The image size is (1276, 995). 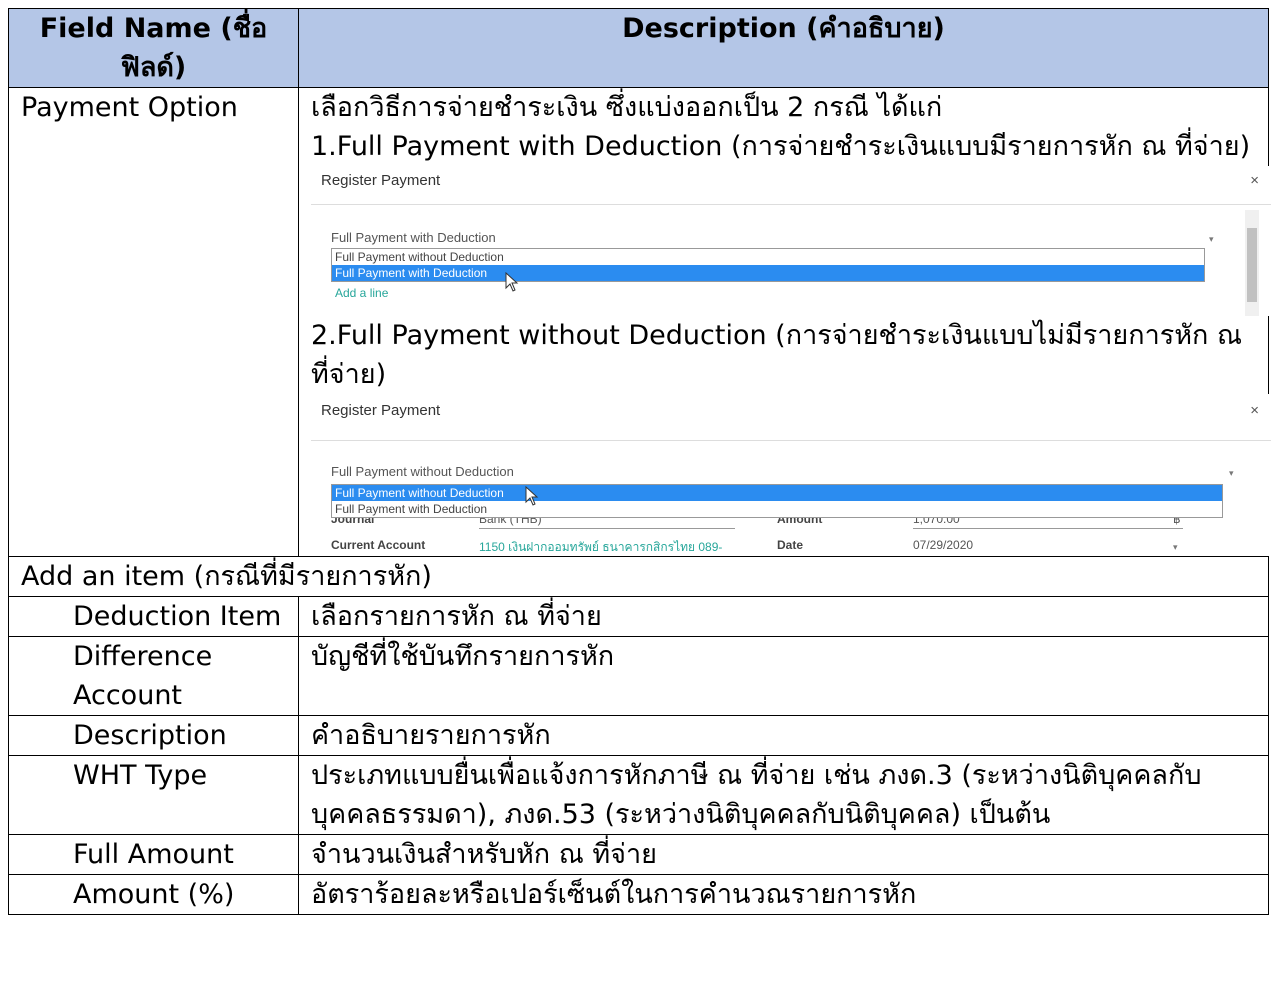 What do you see at coordinates (153, 48) in the screenshot?
I see `header-field-name: Field Name (ชื่อฟิลด์)` at bounding box center [153, 48].